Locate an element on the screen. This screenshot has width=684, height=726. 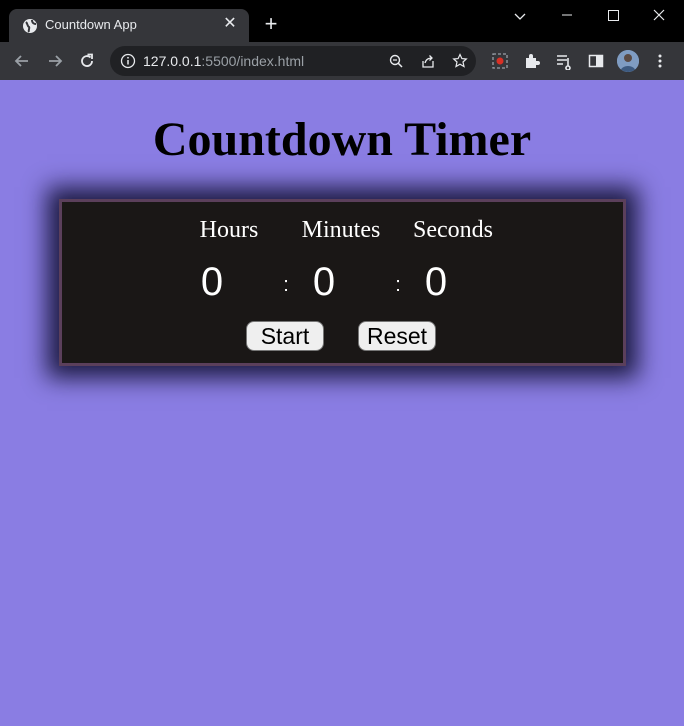
zoom-icon is located at coordinates (396, 61).